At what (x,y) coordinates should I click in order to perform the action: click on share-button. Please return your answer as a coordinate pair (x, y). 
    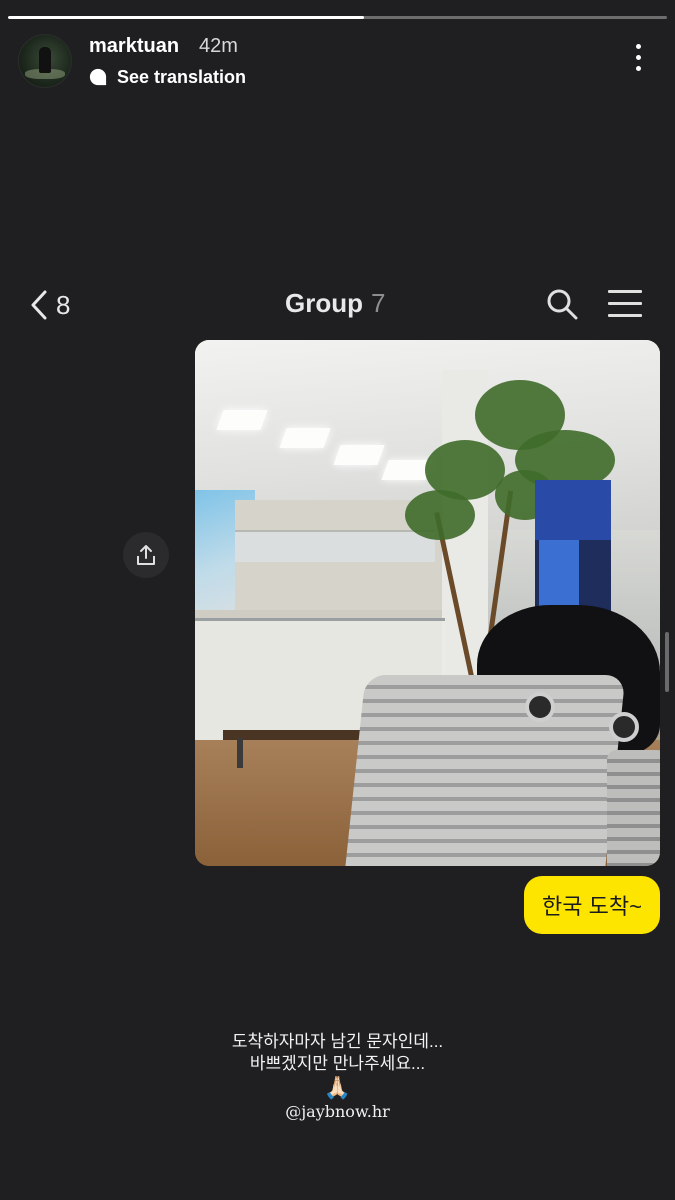
    Looking at the image, I should click on (146, 555).